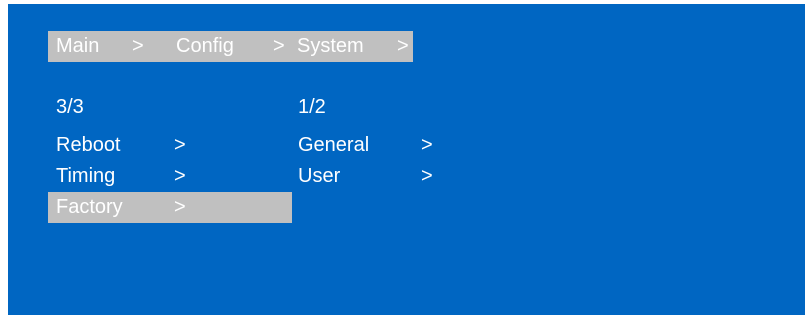 The width and height of the screenshot is (805, 315). What do you see at coordinates (312, 107) in the screenshot?
I see `right-menu-page-indicator: 1/2` at bounding box center [312, 107].